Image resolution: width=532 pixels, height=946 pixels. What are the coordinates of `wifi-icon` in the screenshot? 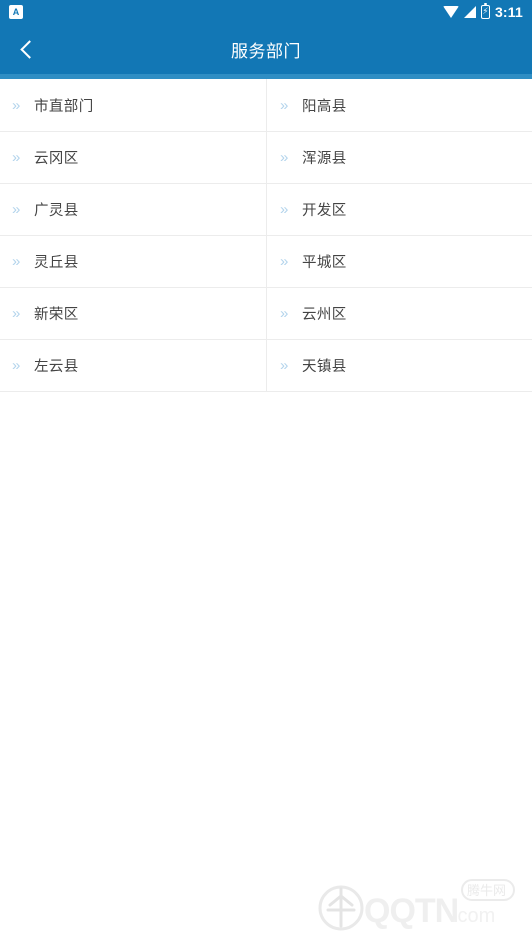 It's located at (450, 11).